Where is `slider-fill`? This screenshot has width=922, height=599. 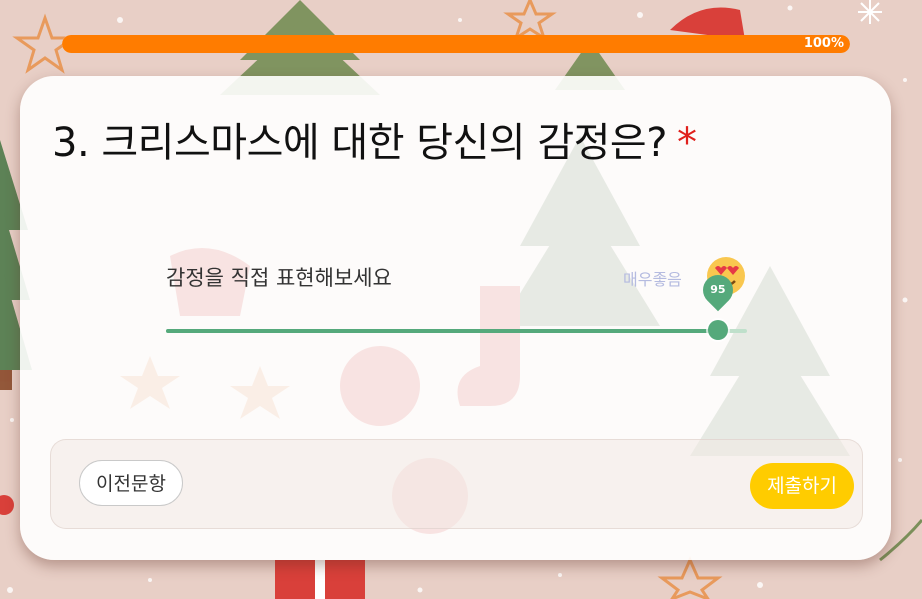 slider-fill is located at coordinates (442, 331).